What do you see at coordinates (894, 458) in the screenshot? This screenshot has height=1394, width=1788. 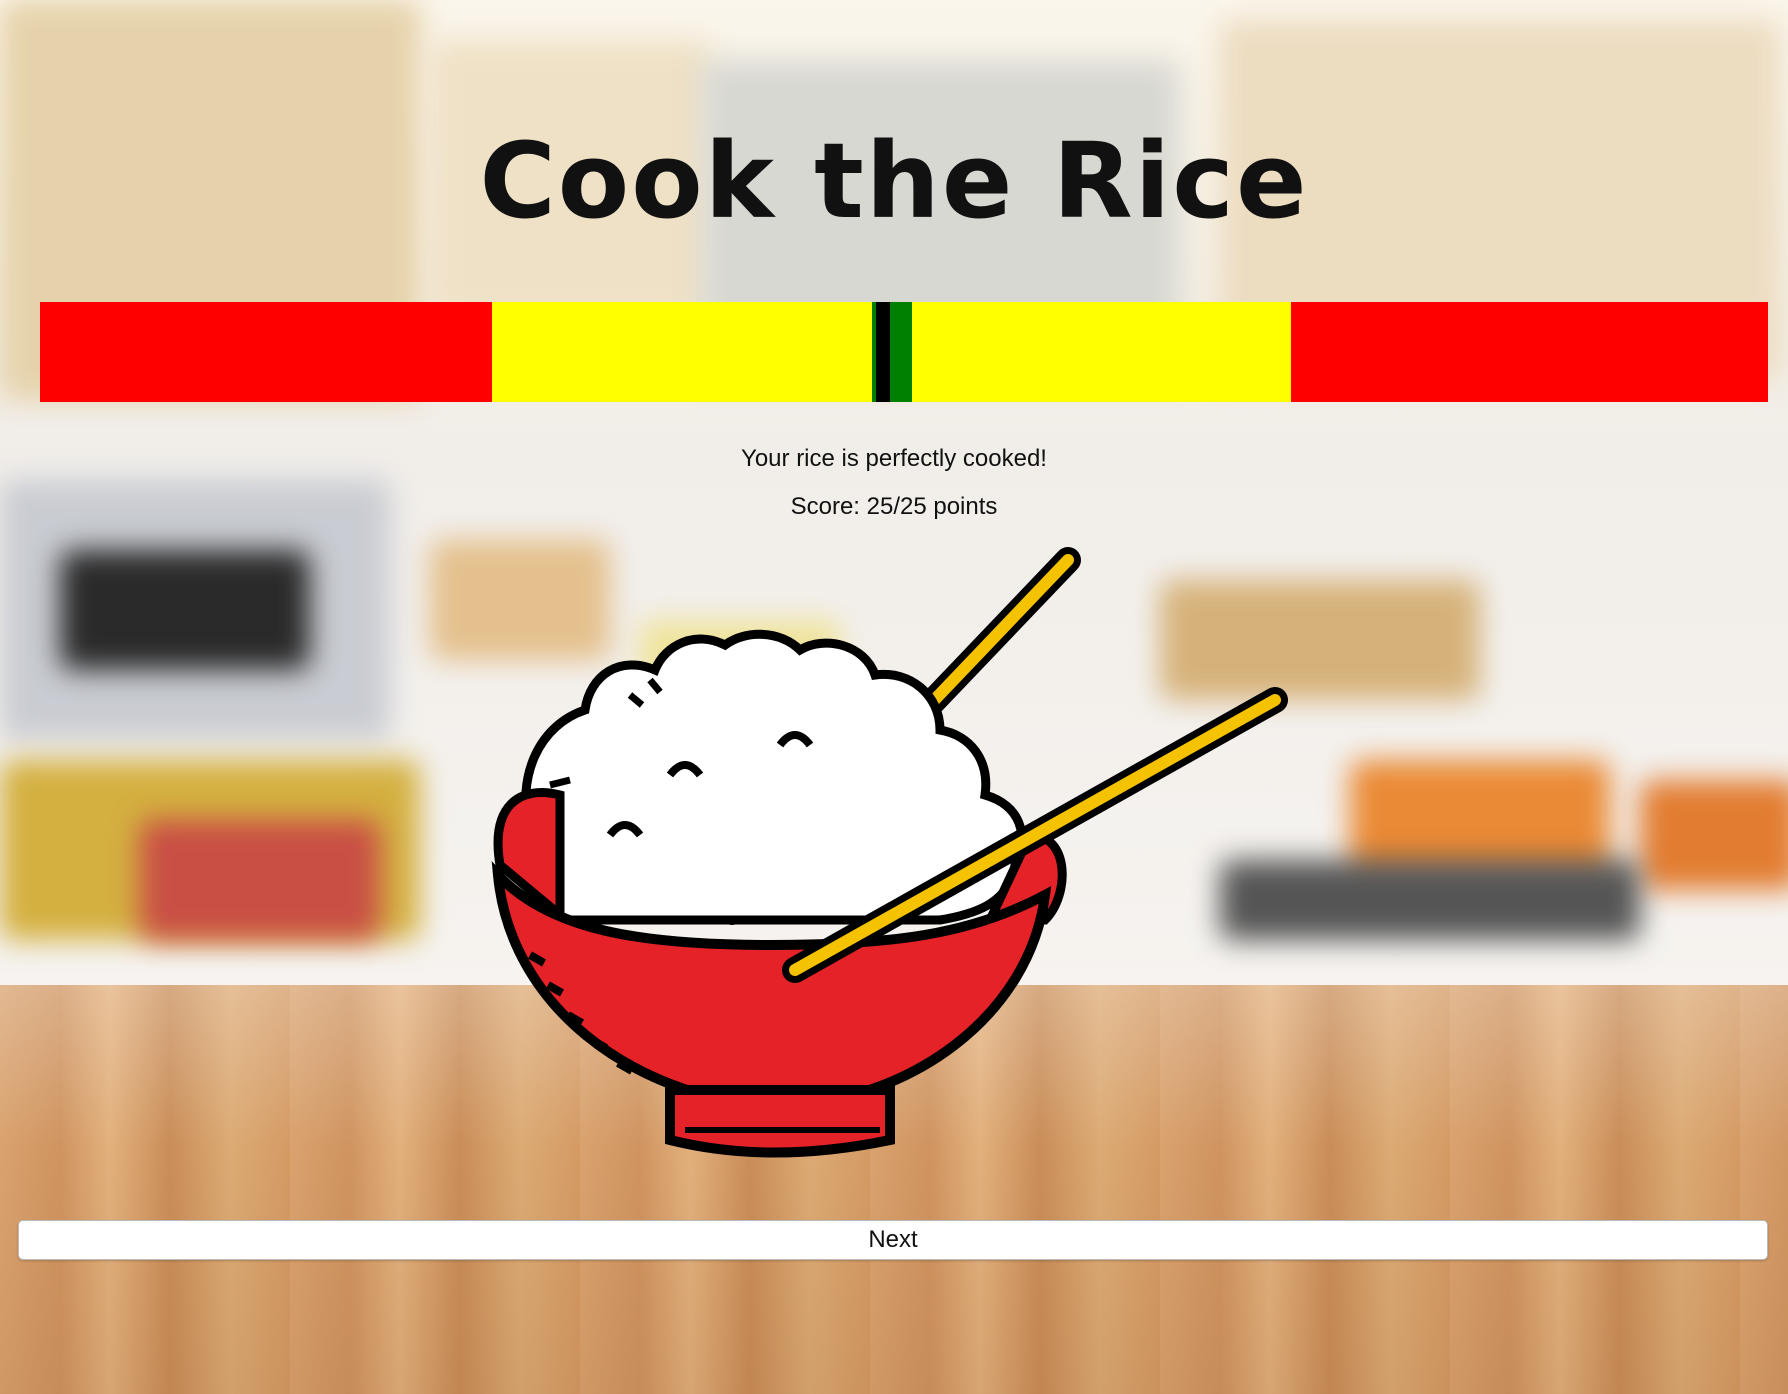 I see `result-message: Your rice is perfectly cooked!` at bounding box center [894, 458].